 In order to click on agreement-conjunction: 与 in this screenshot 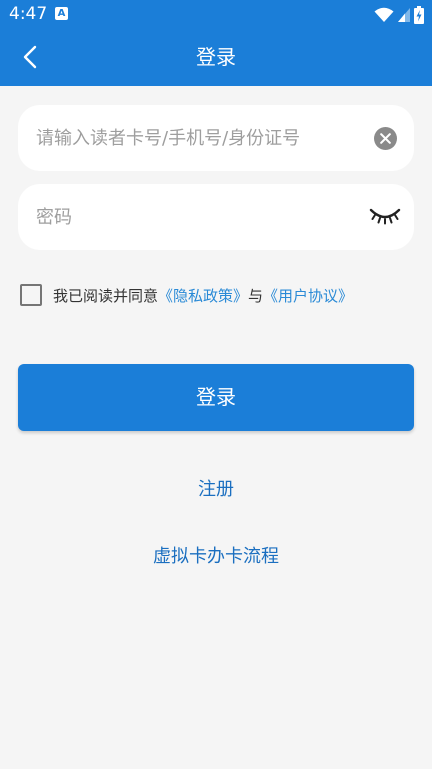, I will do `click(256, 295)`.